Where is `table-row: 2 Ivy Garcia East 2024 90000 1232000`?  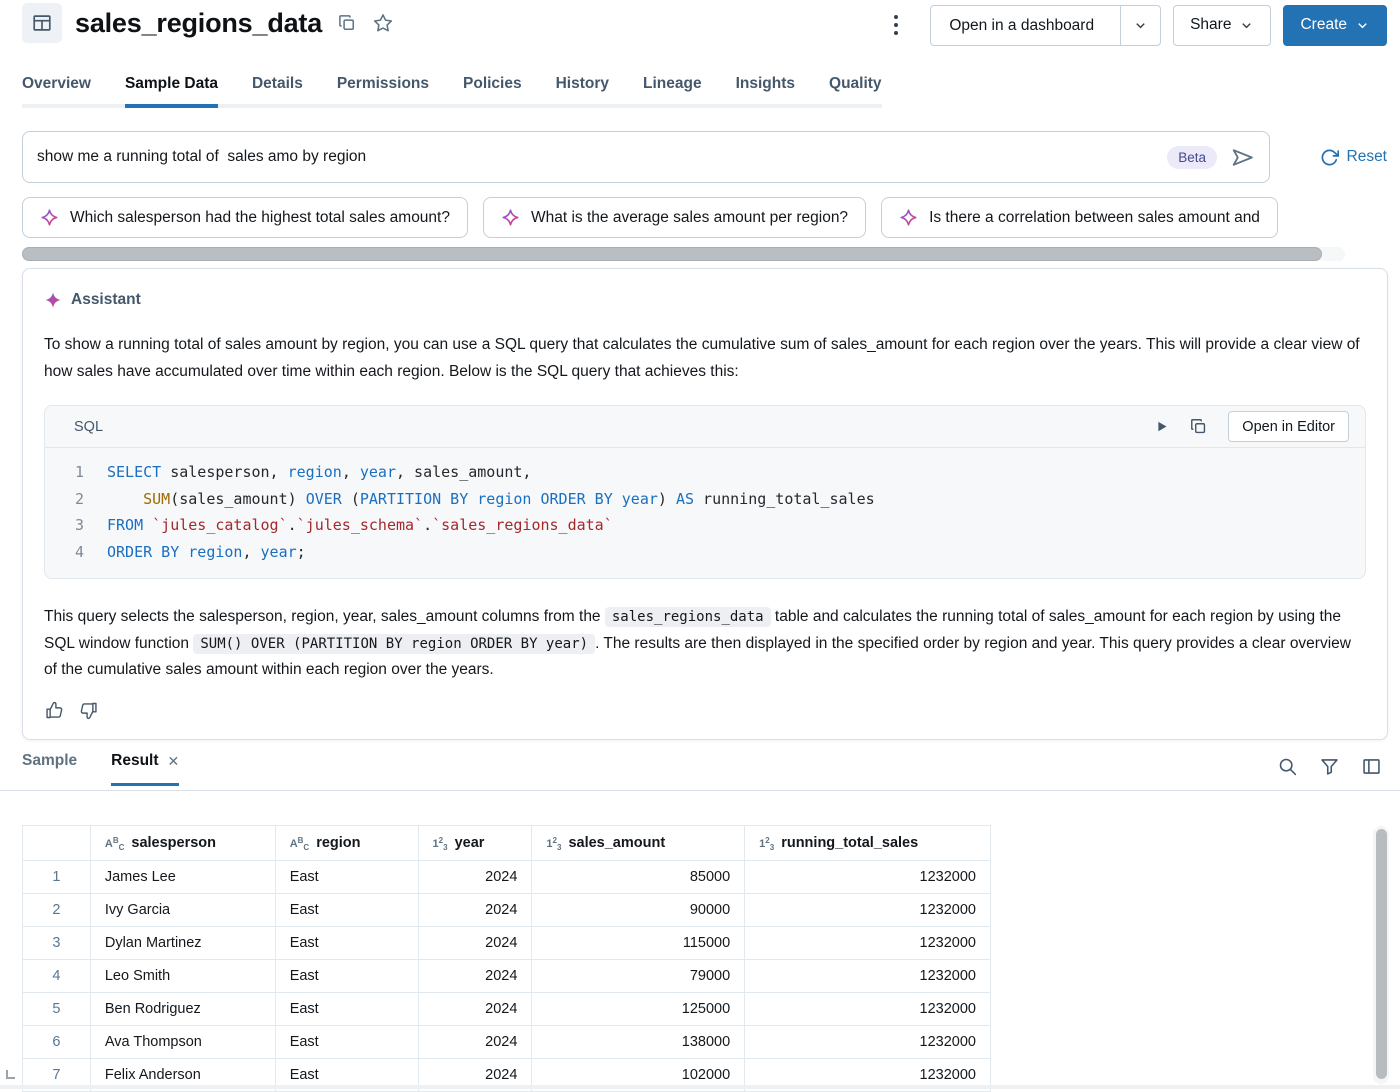 table-row: 2 Ivy Garcia East 2024 90000 1232000 is located at coordinates (506, 910).